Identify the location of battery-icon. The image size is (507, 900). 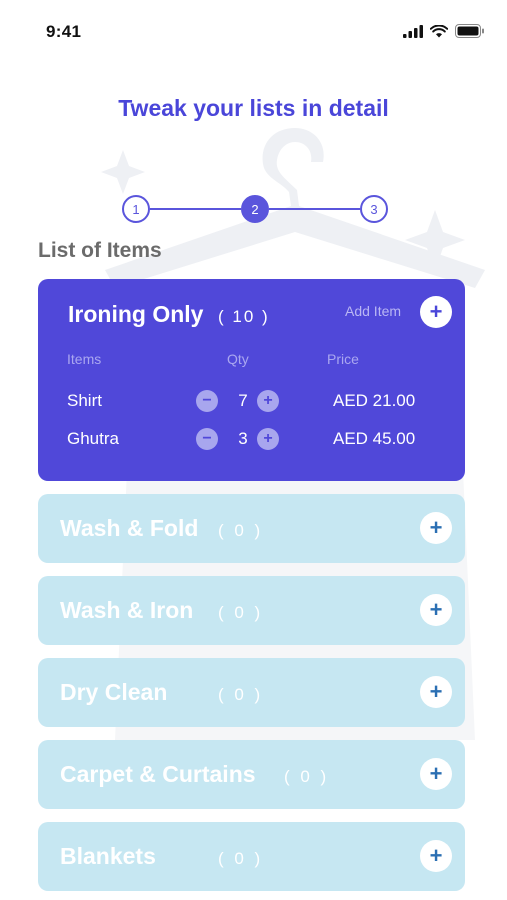
(469, 31).